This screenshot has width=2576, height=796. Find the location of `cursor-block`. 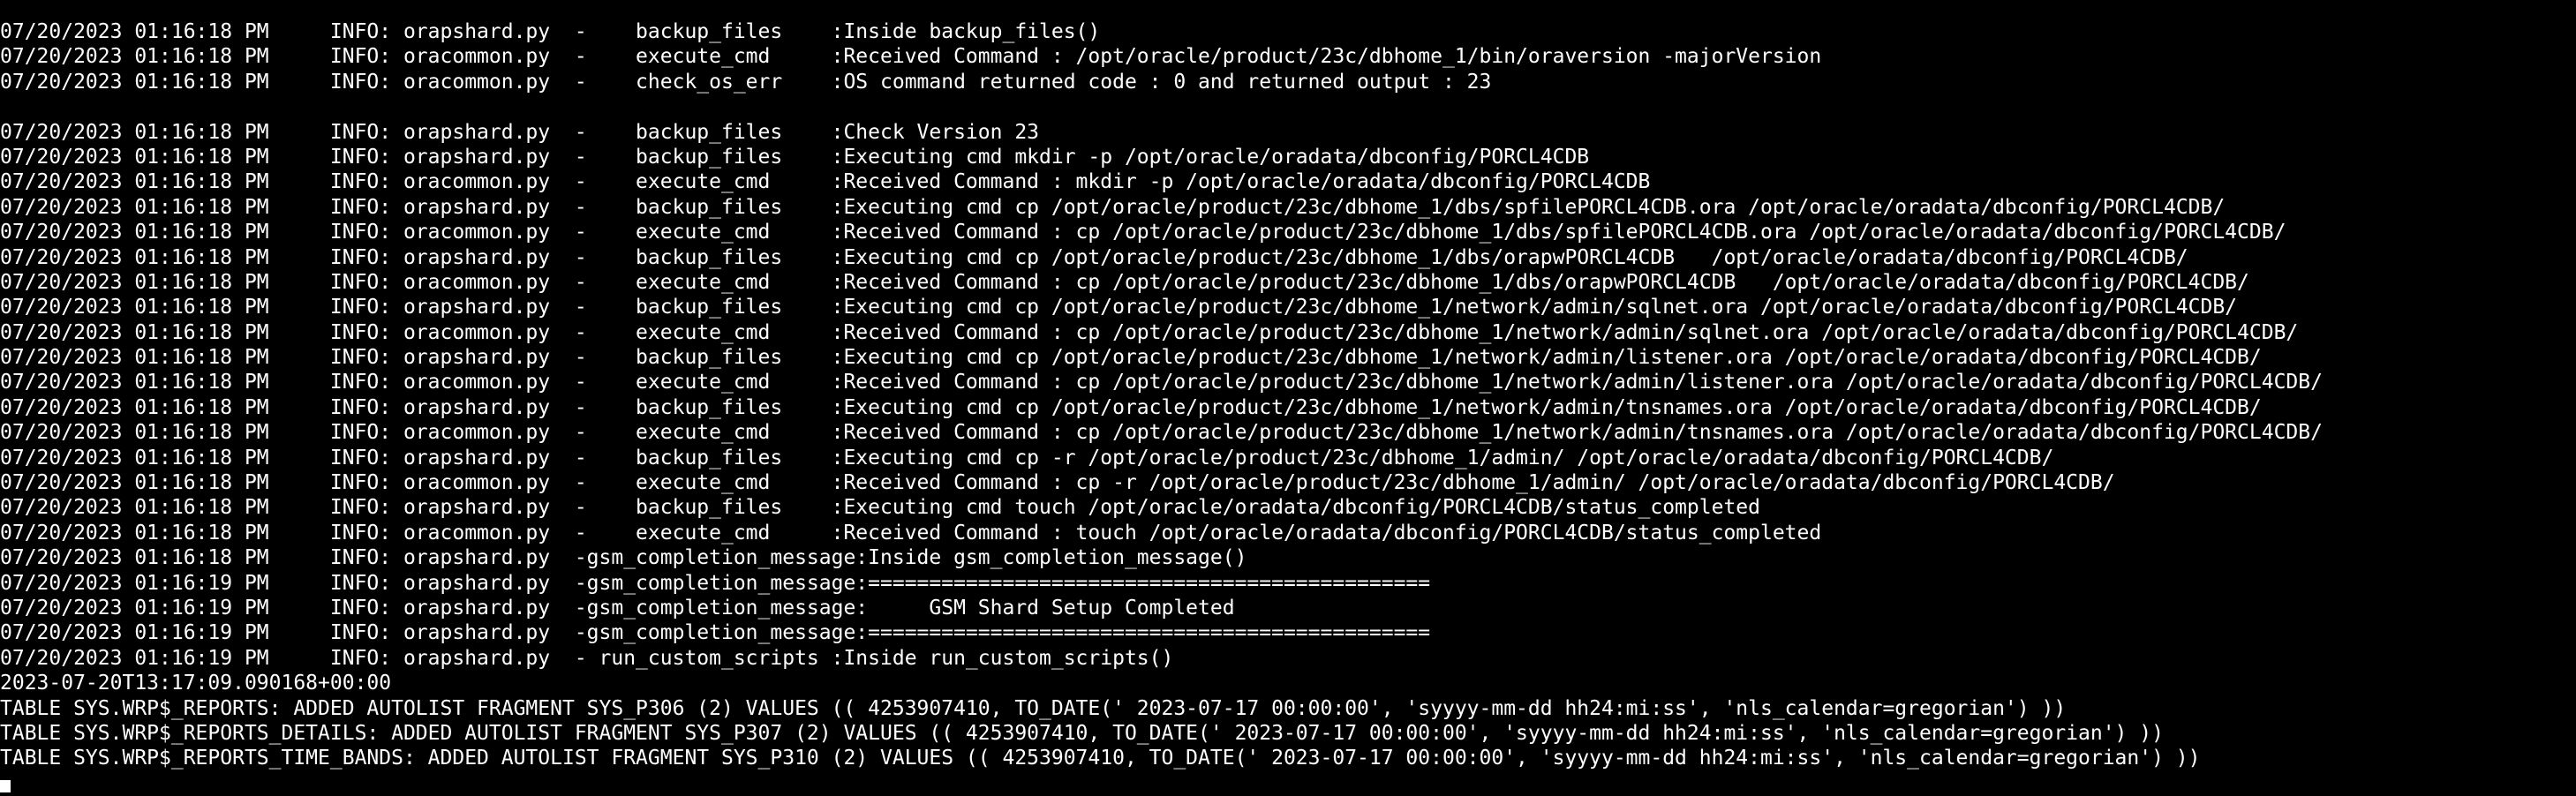

cursor-block is located at coordinates (6, 786).